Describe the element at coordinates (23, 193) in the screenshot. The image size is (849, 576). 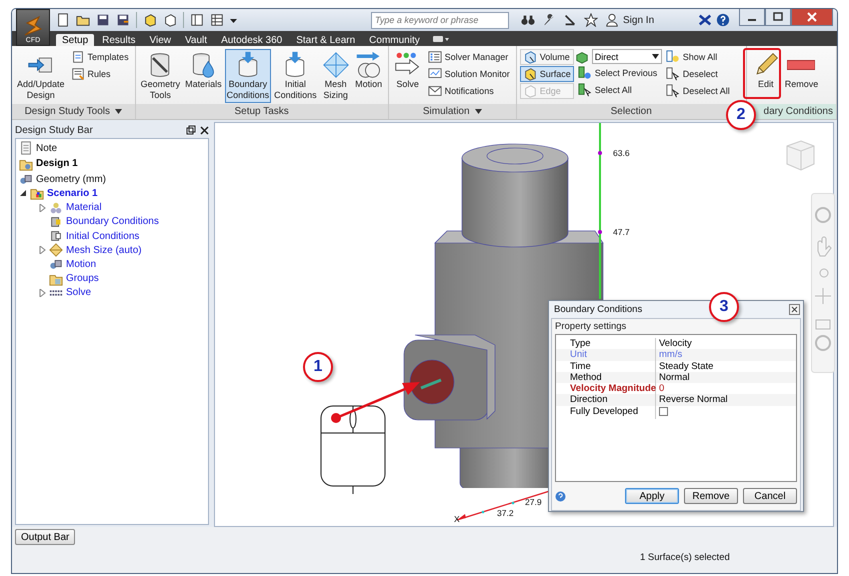
I see `collapse-icon` at that location.